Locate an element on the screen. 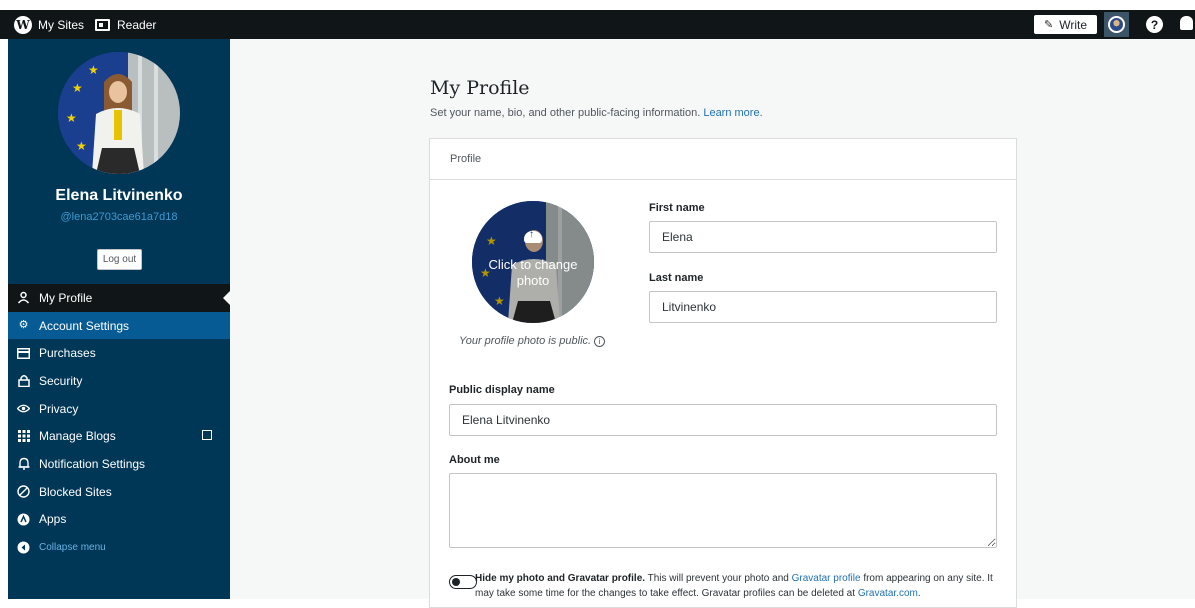 The image size is (1195, 608). hide-photo-bold: Hide my photo and Gravatar profile. is located at coordinates (560, 578).